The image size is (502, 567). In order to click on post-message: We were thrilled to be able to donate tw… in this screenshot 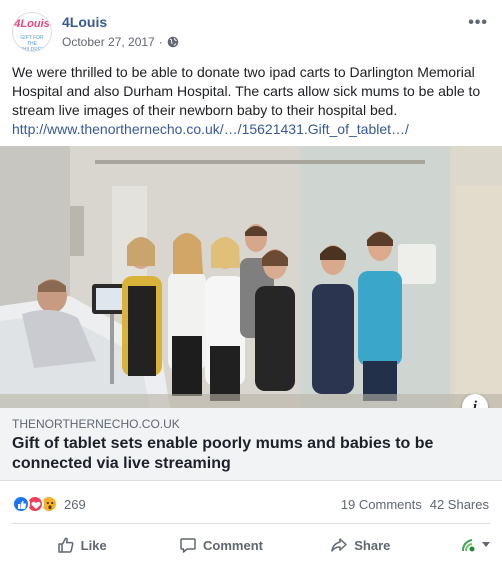, I will do `click(251, 101)`.